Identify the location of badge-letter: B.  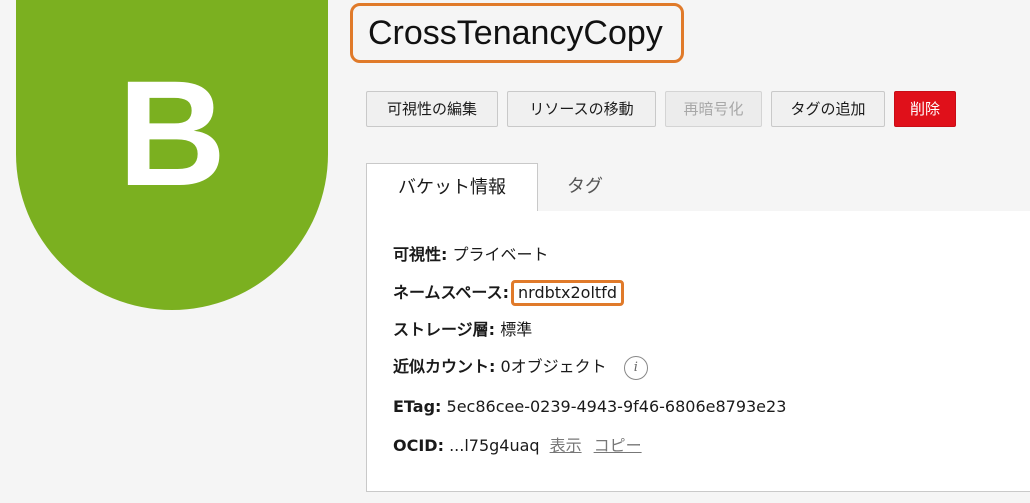
(172, 133).